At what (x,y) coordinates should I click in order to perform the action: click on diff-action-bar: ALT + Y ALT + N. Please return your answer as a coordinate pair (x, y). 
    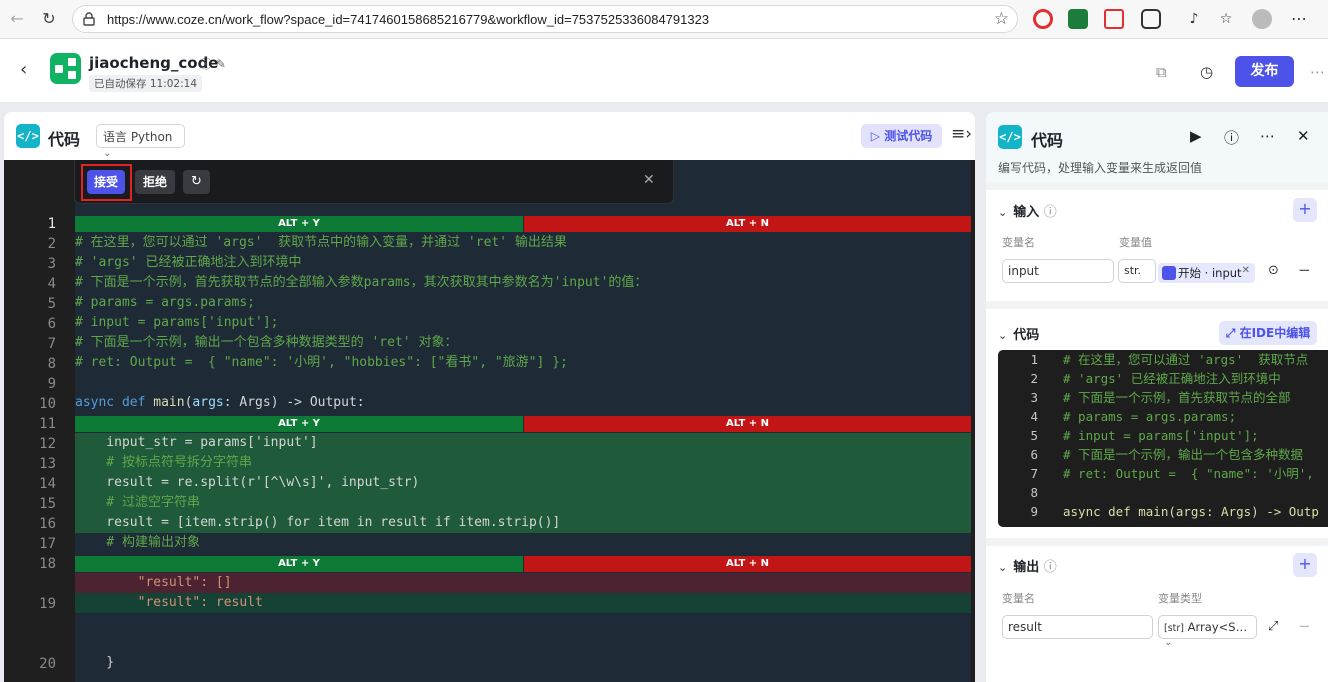
    Looking at the image, I should click on (523, 424).